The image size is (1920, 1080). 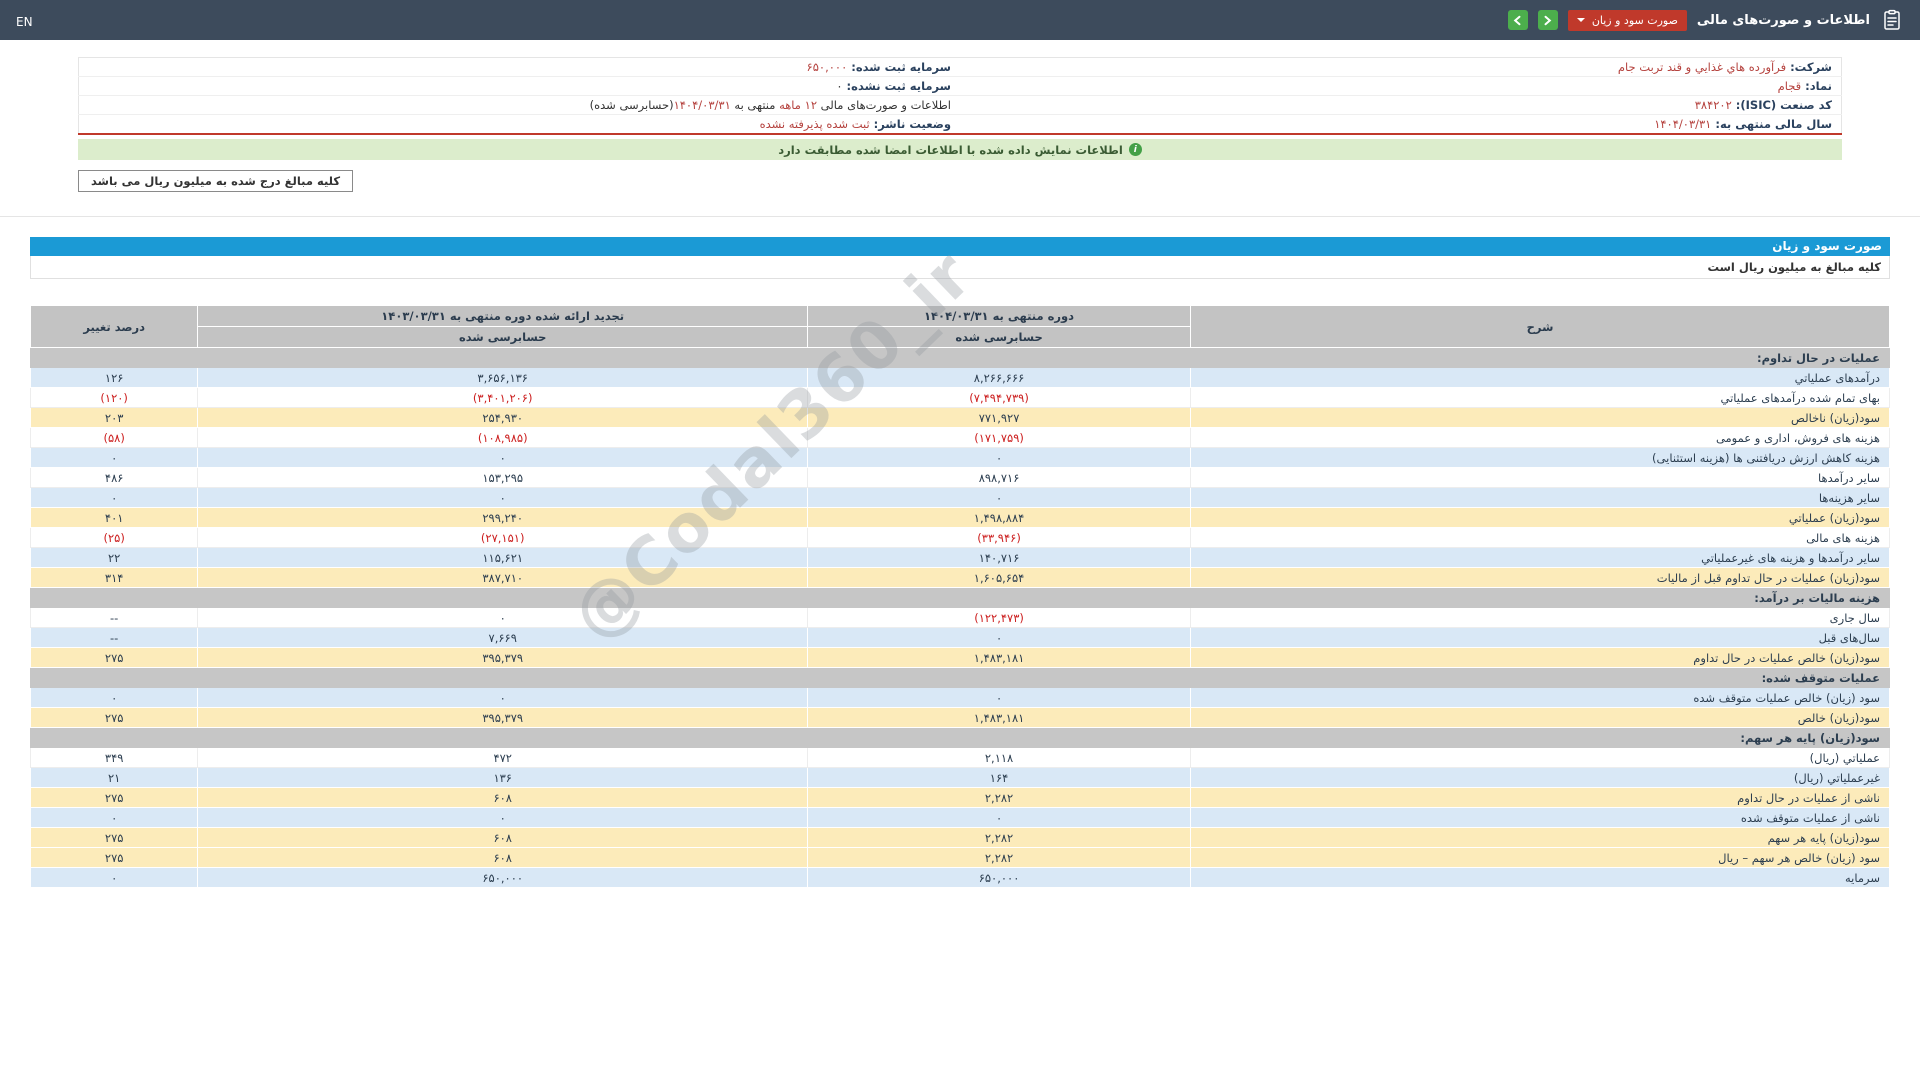 What do you see at coordinates (1401, 105) in the screenshot?
I see `company-info-cell-right: کد صنعت (ISIC): ۳۸۴۲۰۲` at bounding box center [1401, 105].